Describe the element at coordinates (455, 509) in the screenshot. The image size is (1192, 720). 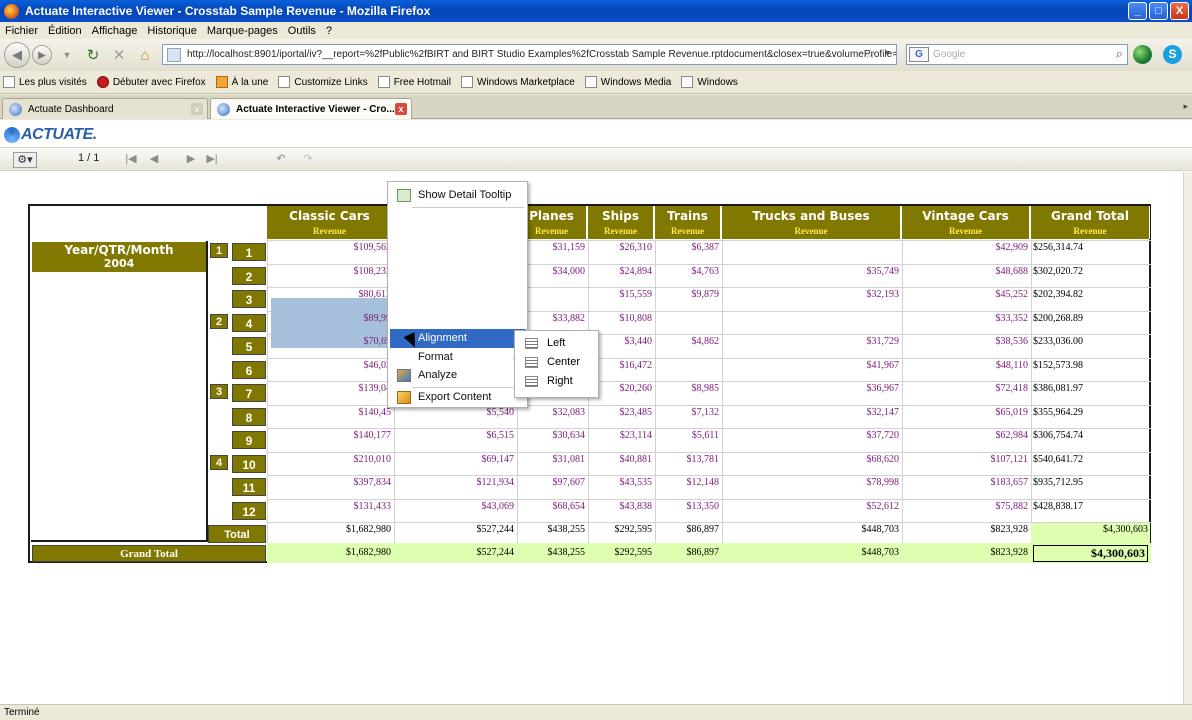
I see `data-cell: $43,069` at that location.